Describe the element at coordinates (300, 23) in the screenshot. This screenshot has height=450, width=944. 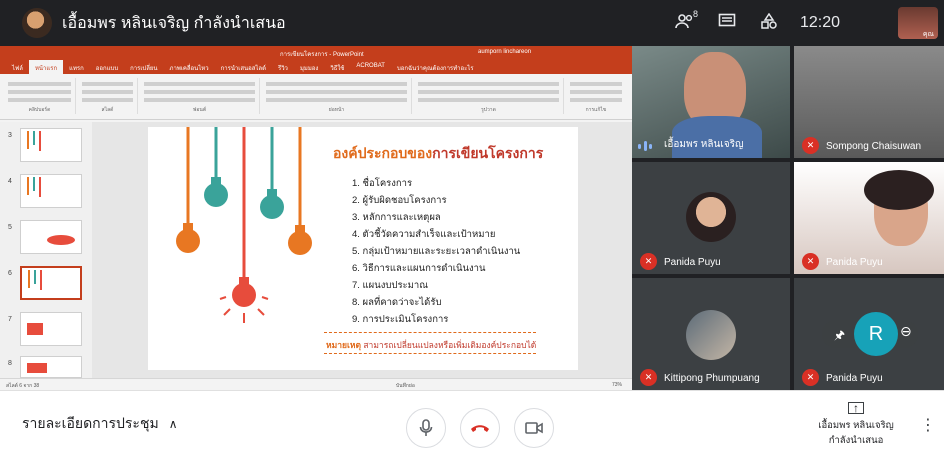
I see `presenter-banner: เอื้อมพร หลินเจริญ กำลังนำเสนอ` at that location.